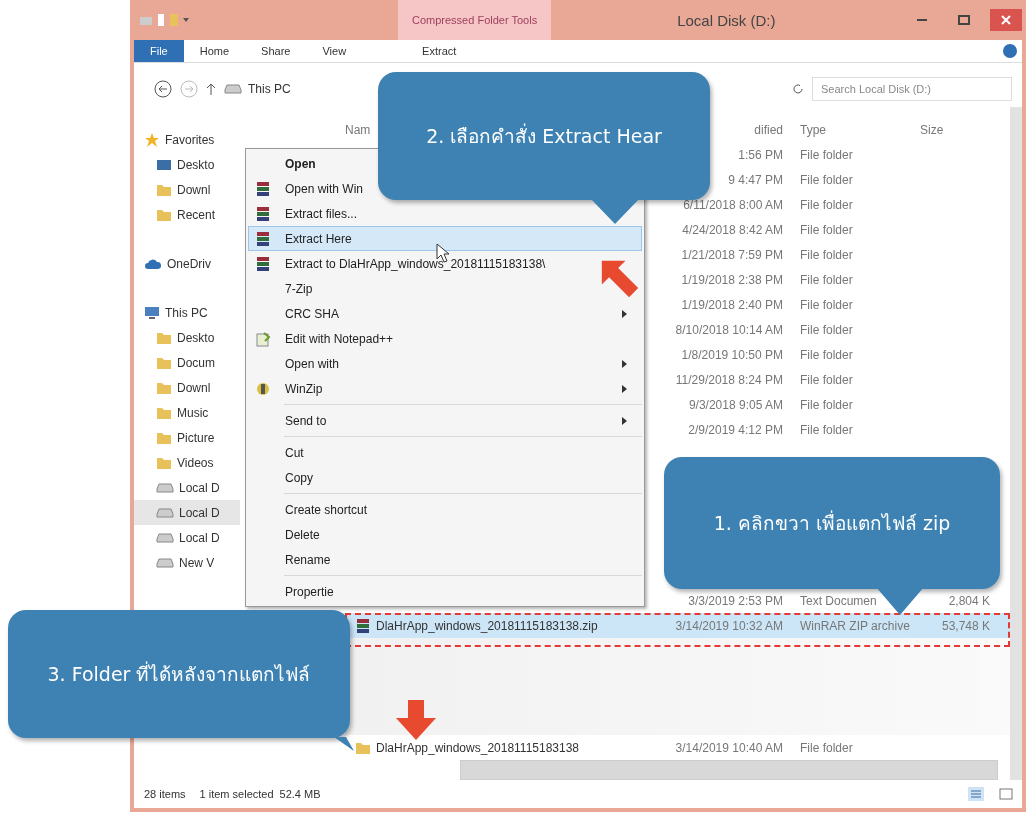  I want to click on cloud-icon, so click(153, 263).